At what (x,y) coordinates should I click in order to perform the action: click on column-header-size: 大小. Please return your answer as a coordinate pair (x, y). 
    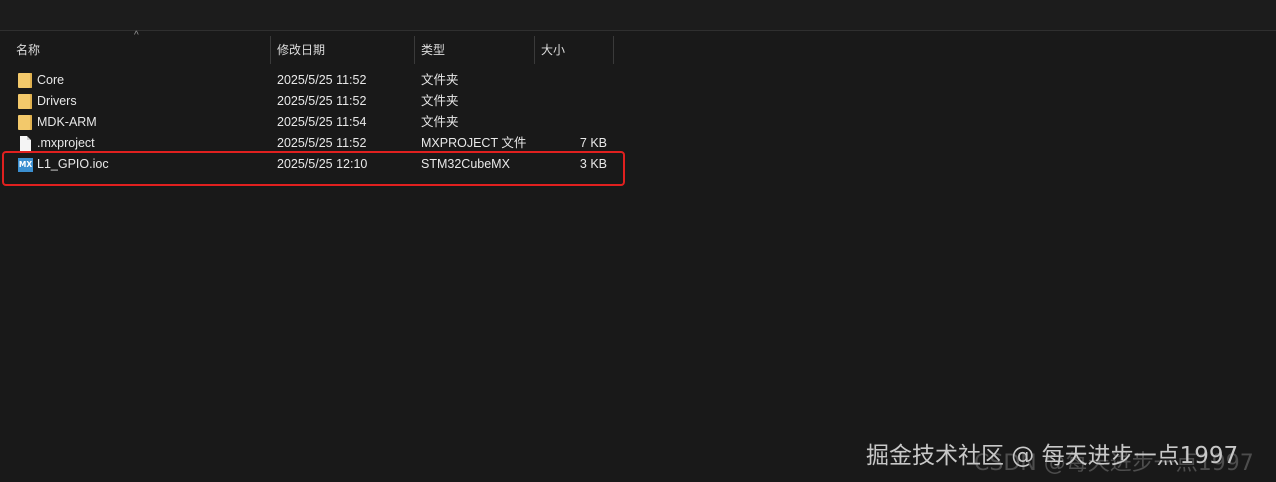
    Looking at the image, I should click on (553, 50).